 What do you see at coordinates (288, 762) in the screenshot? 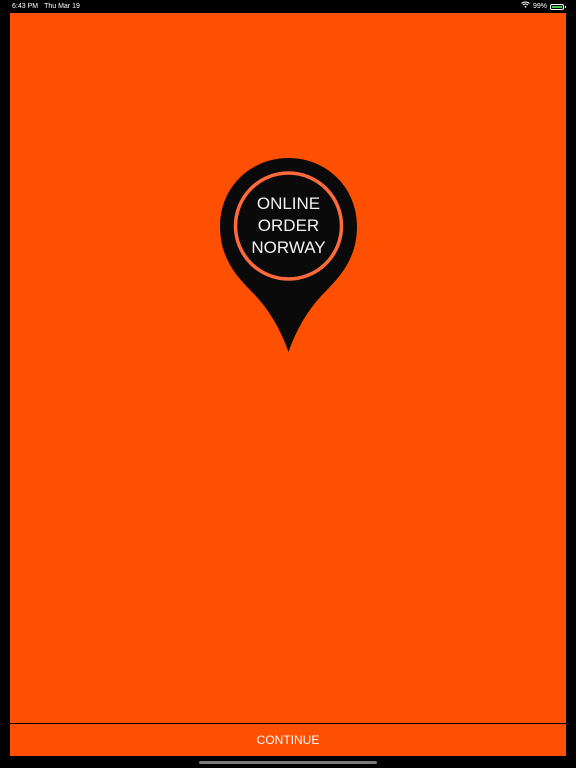
I see `home-indicator` at bounding box center [288, 762].